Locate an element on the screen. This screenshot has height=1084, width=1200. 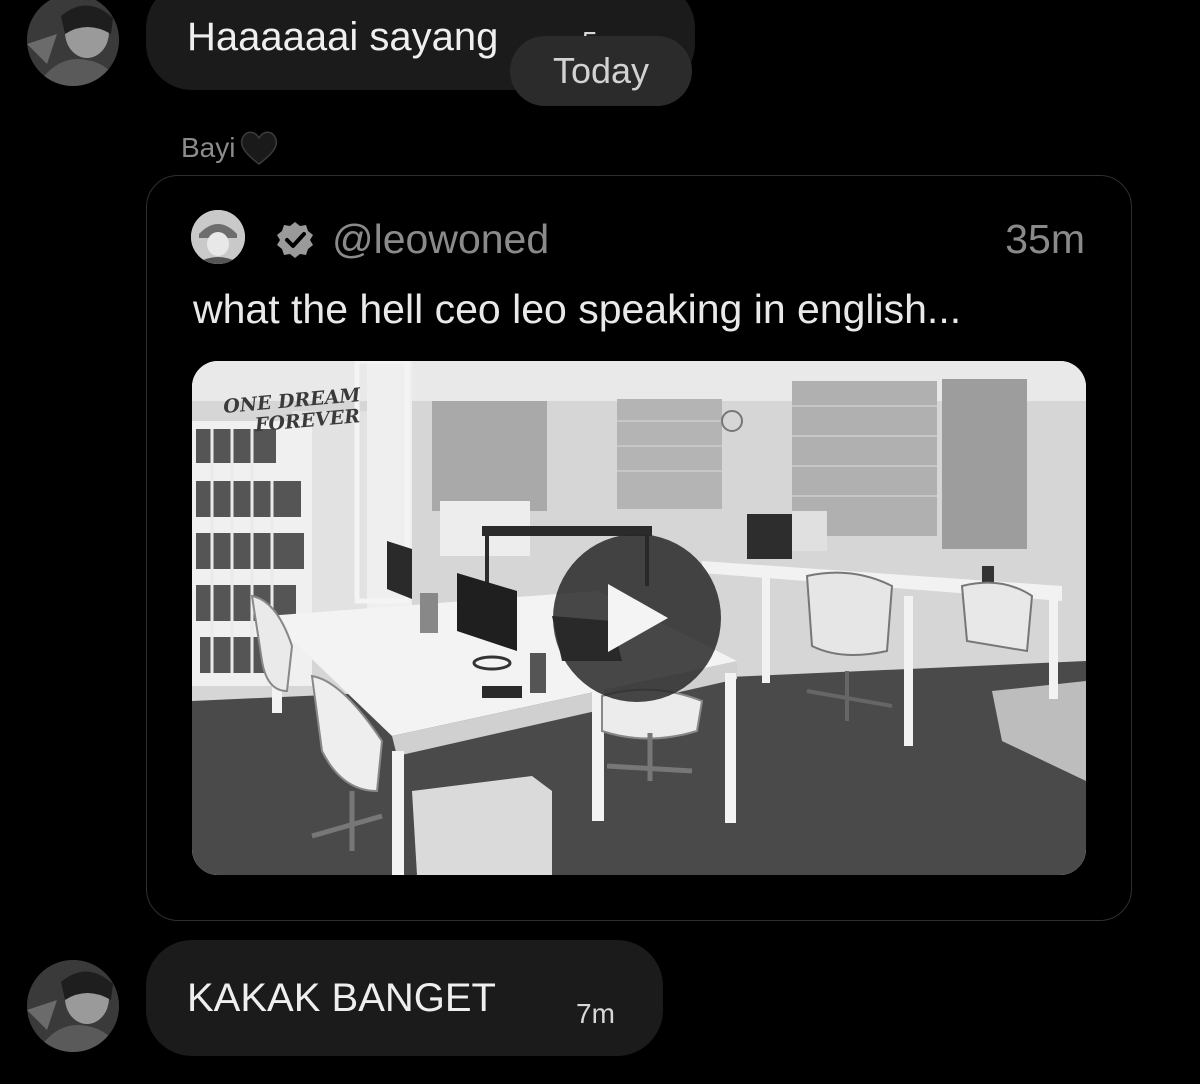
post-author-avatar is located at coordinates (218, 237).